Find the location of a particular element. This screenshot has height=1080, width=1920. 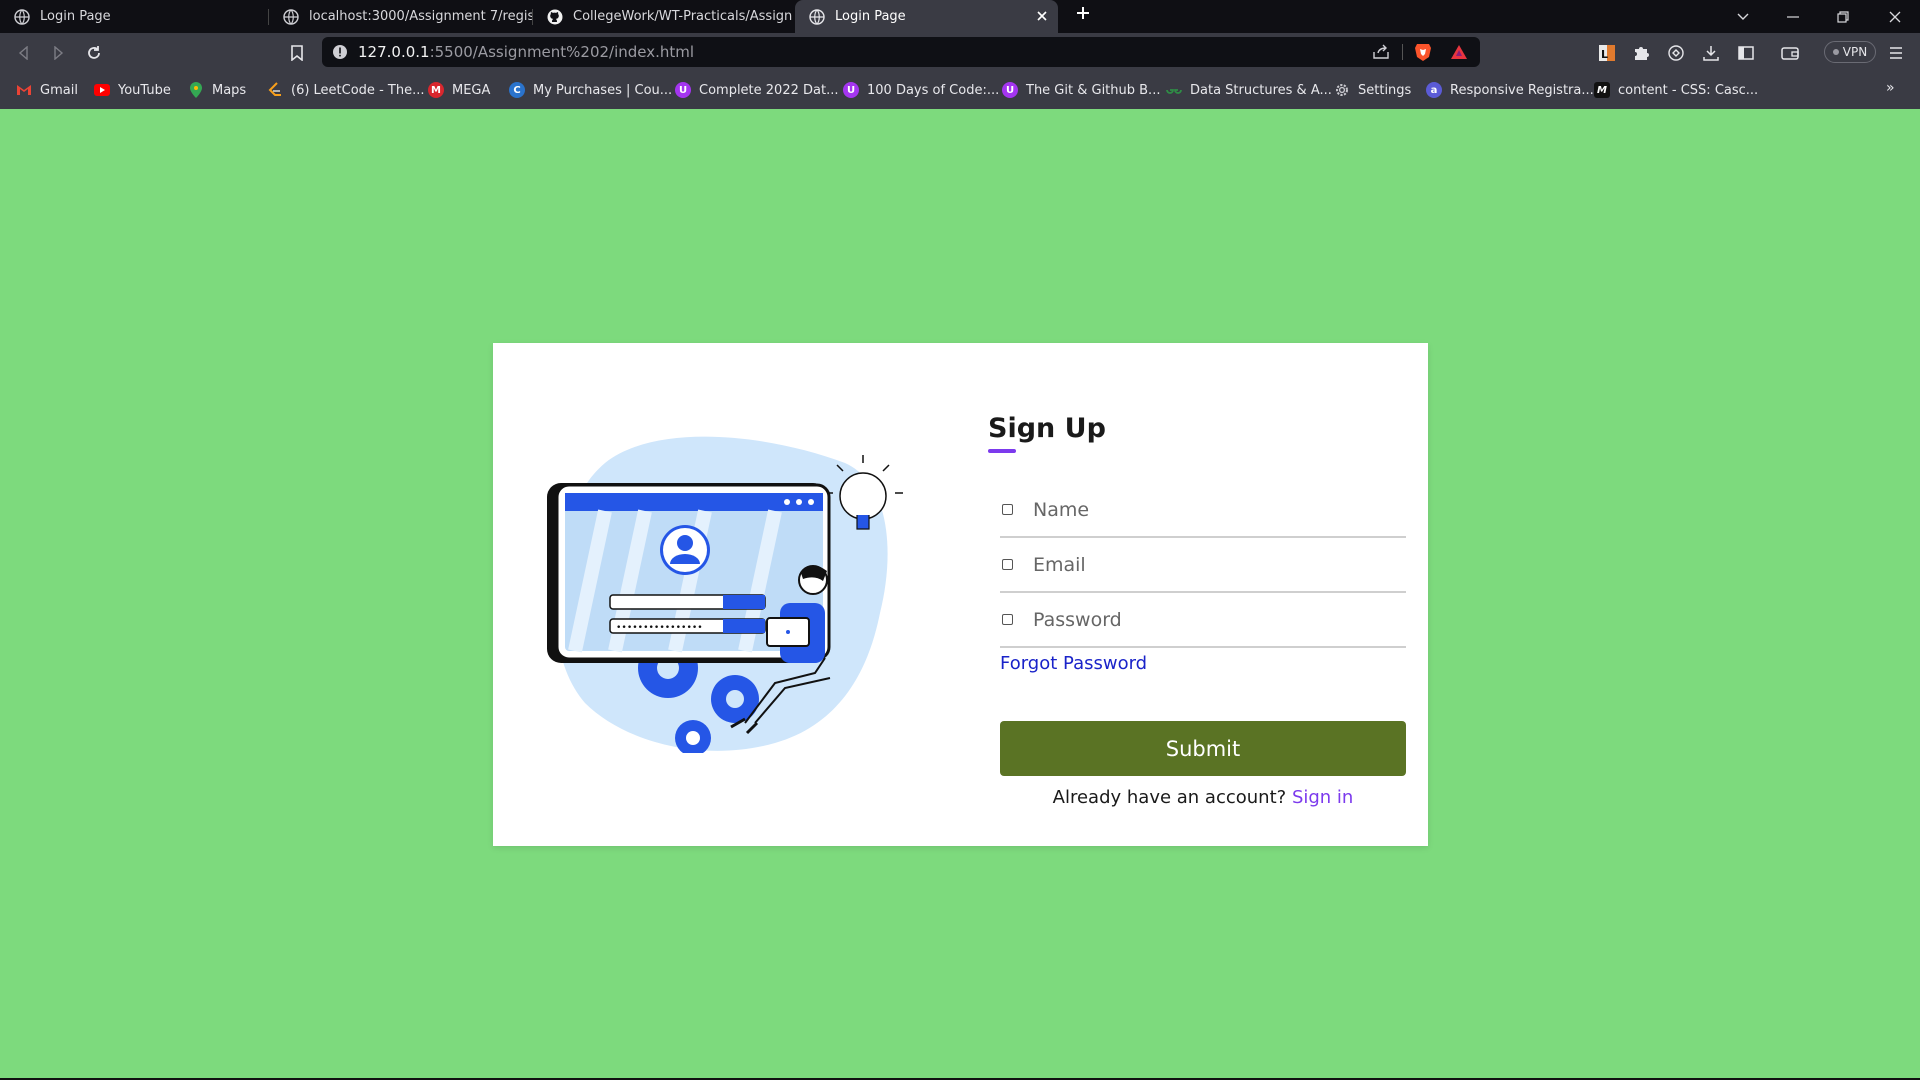

mdn-icon: M is located at coordinates (1602, 90).